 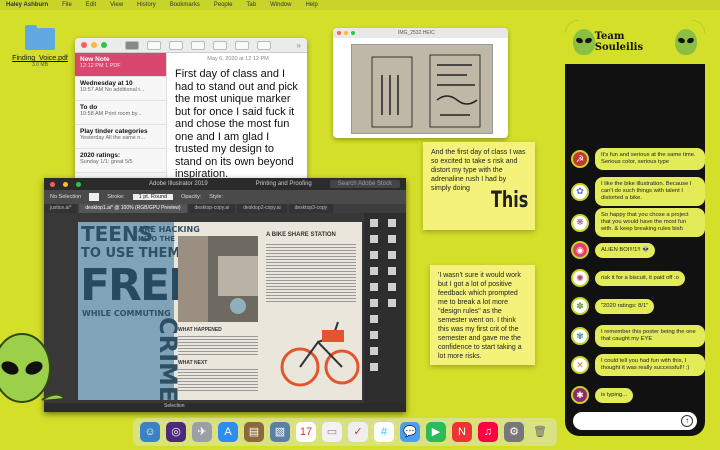 I want to click on menu-help: Help, so click(x=311, y=5).